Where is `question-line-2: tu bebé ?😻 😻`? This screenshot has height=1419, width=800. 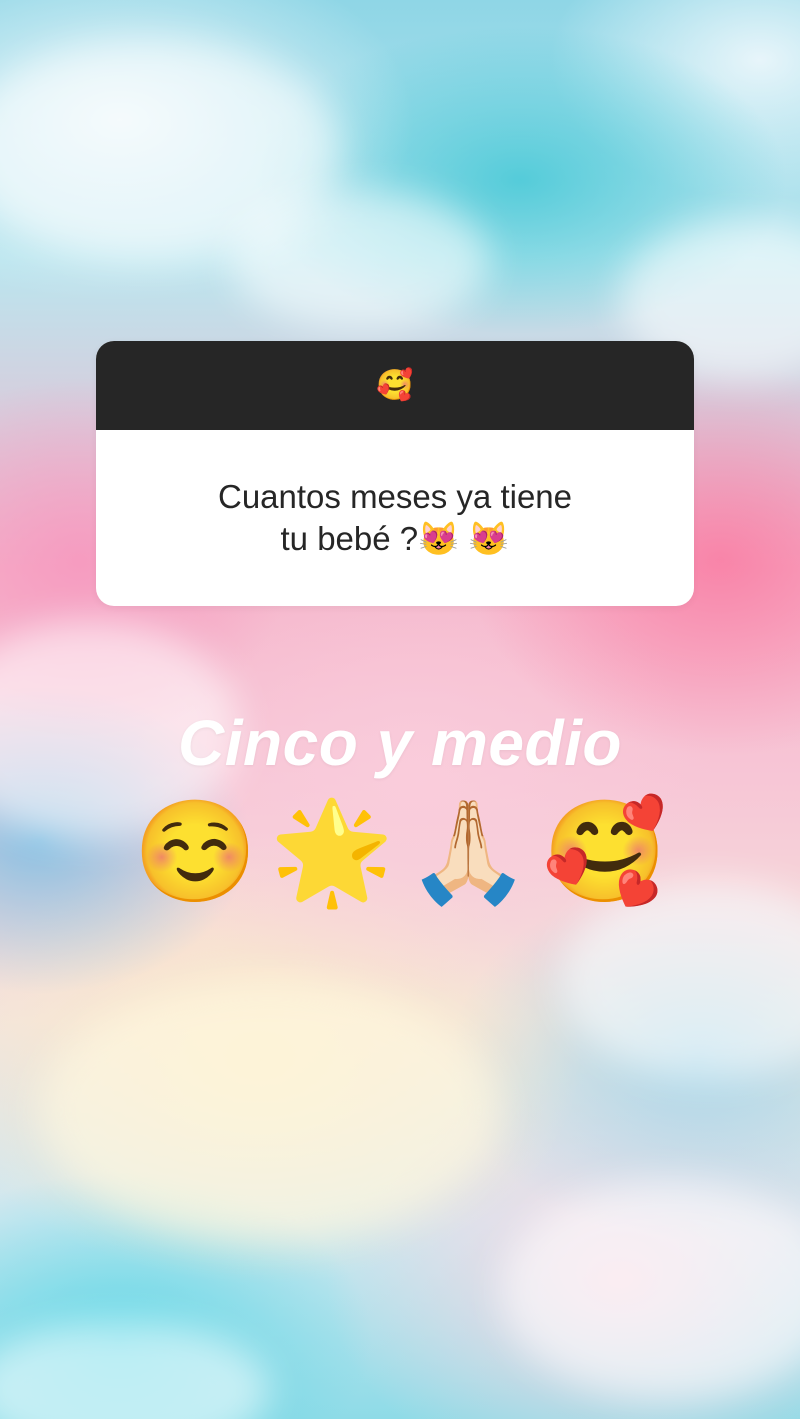 question-line-2: tu bebé ?😻 😻 is located at coordinates (395, 538).